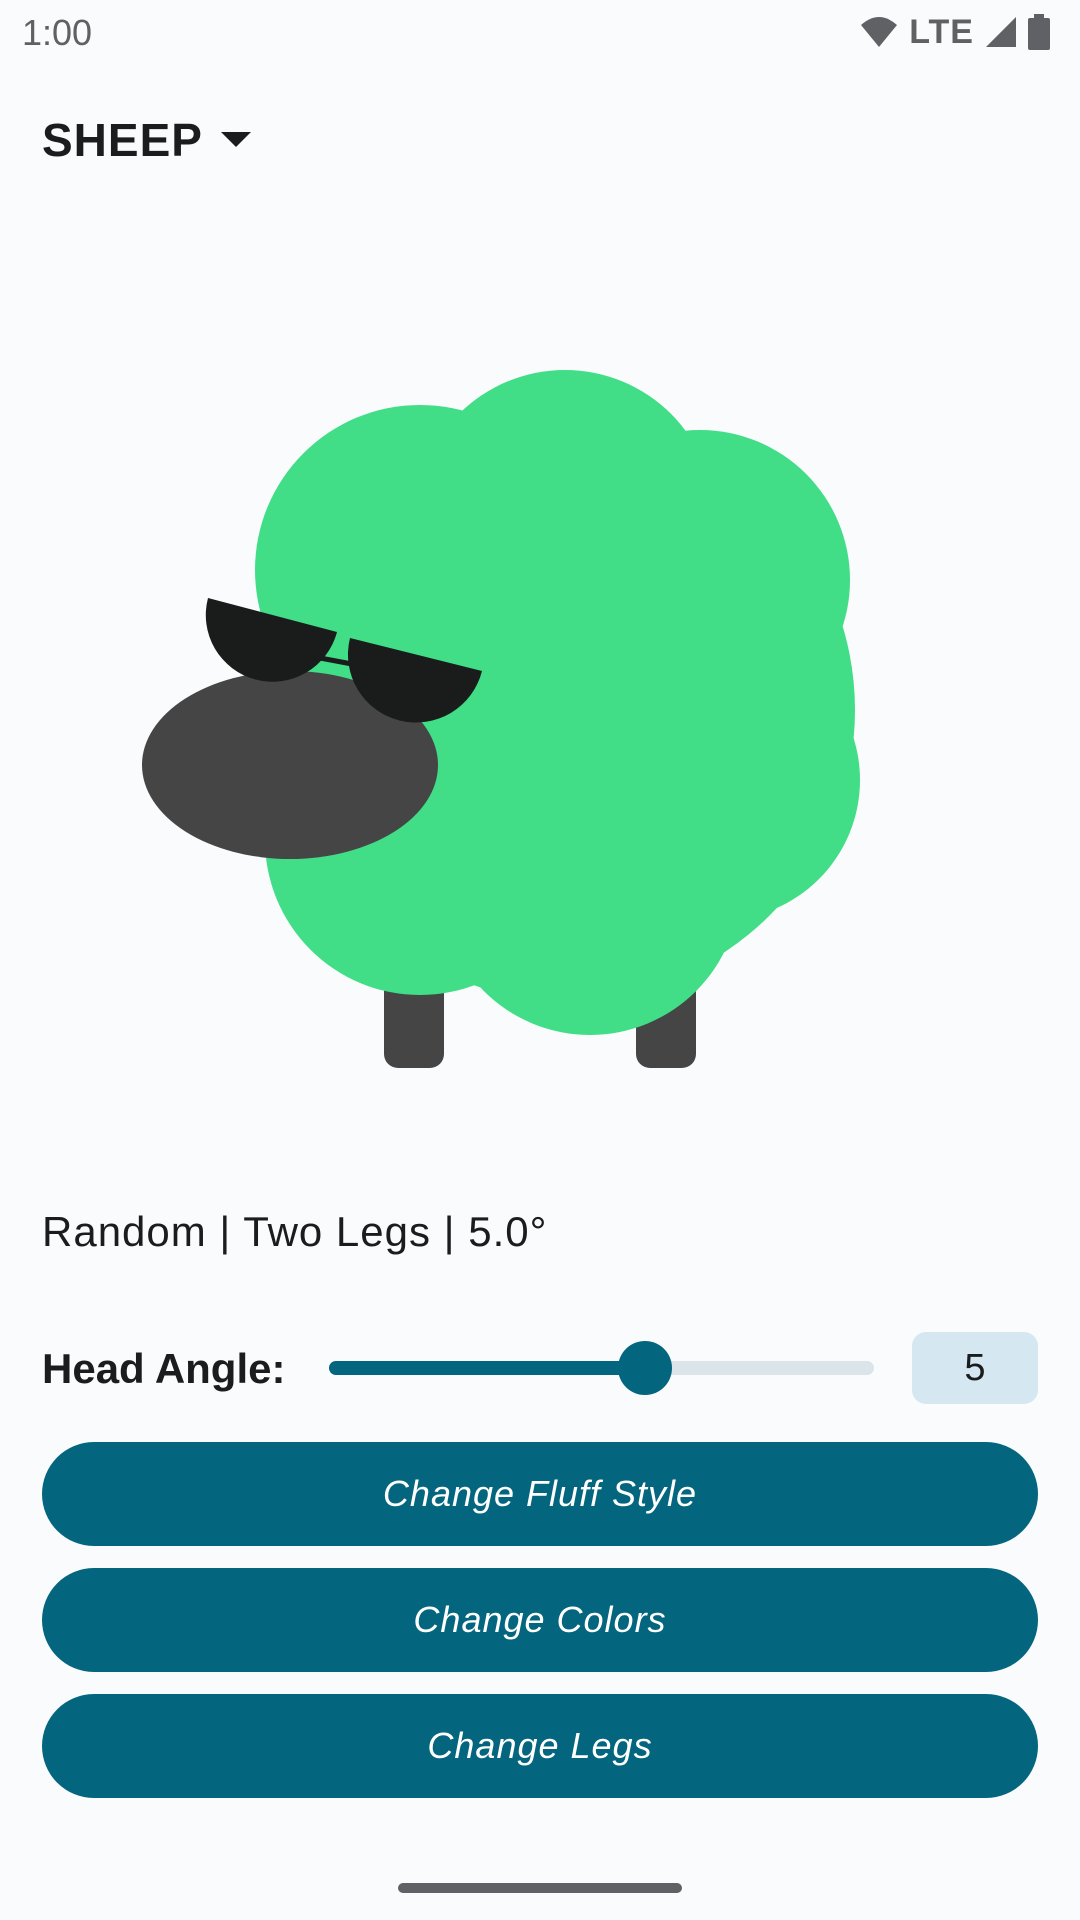  What do you see at coordinates (235, 139) in the screenshot?
I see `dropdown-arrow-icon` at bounding box center [235, 139].